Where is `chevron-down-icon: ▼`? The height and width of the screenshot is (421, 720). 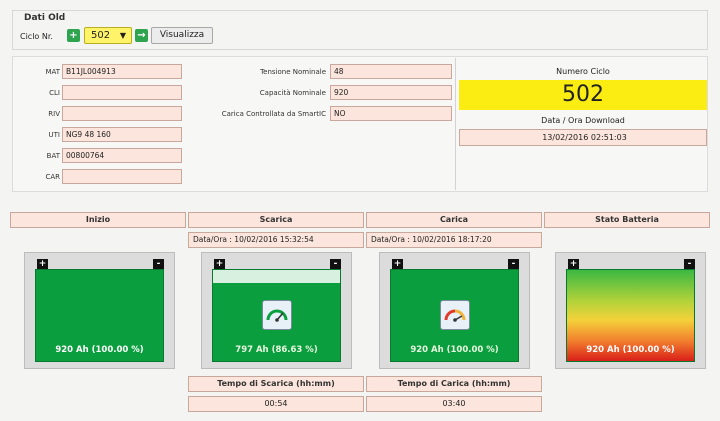 chevron-down-icon: ▼ is located at coordinates (122, 35).